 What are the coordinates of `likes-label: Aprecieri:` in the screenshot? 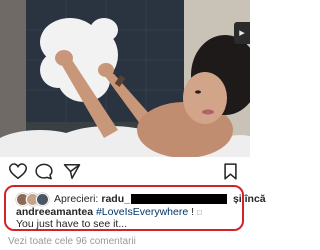 It's located at (76, 199).